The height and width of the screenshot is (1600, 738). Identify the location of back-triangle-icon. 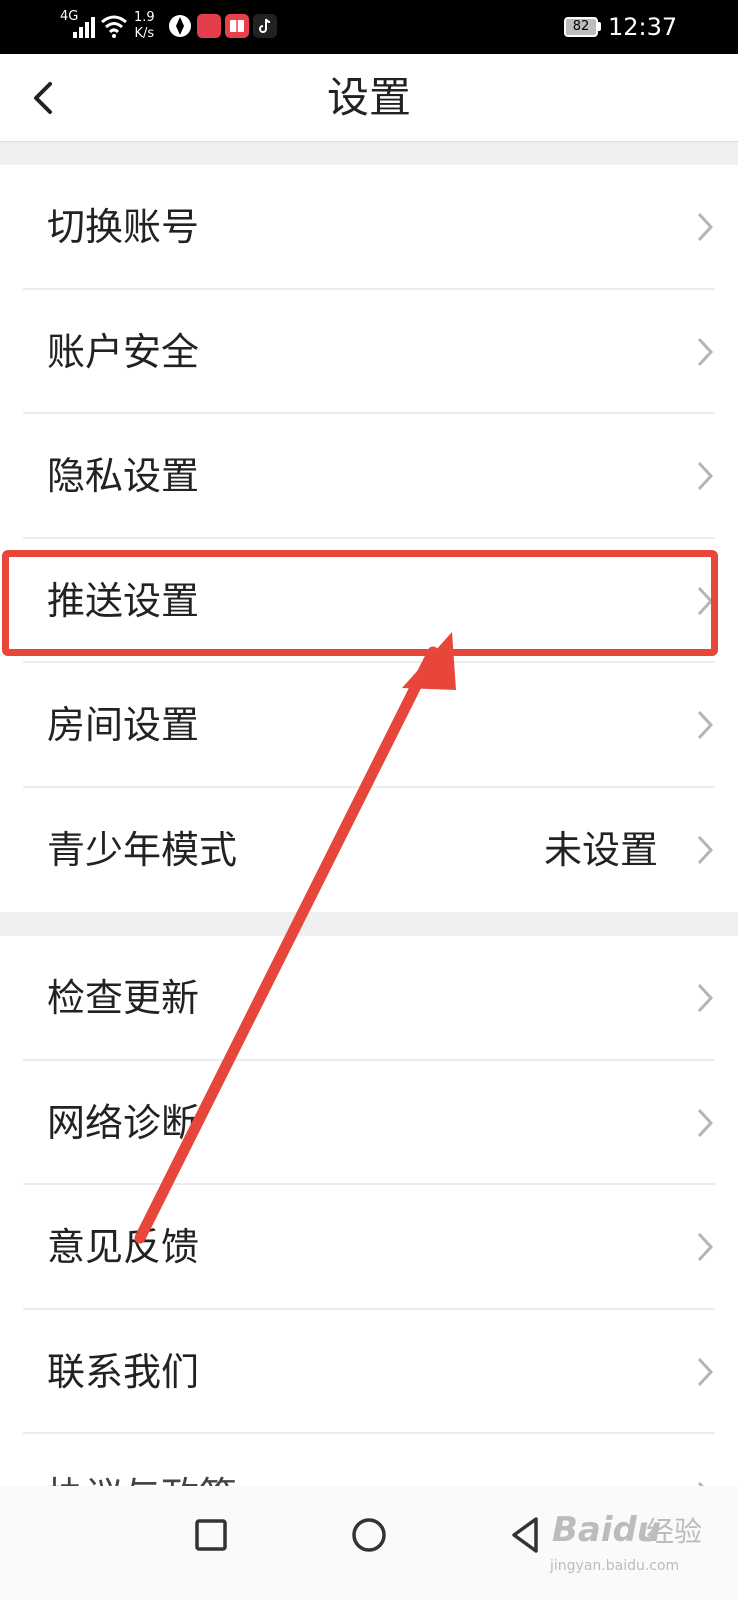
(527, 1535).